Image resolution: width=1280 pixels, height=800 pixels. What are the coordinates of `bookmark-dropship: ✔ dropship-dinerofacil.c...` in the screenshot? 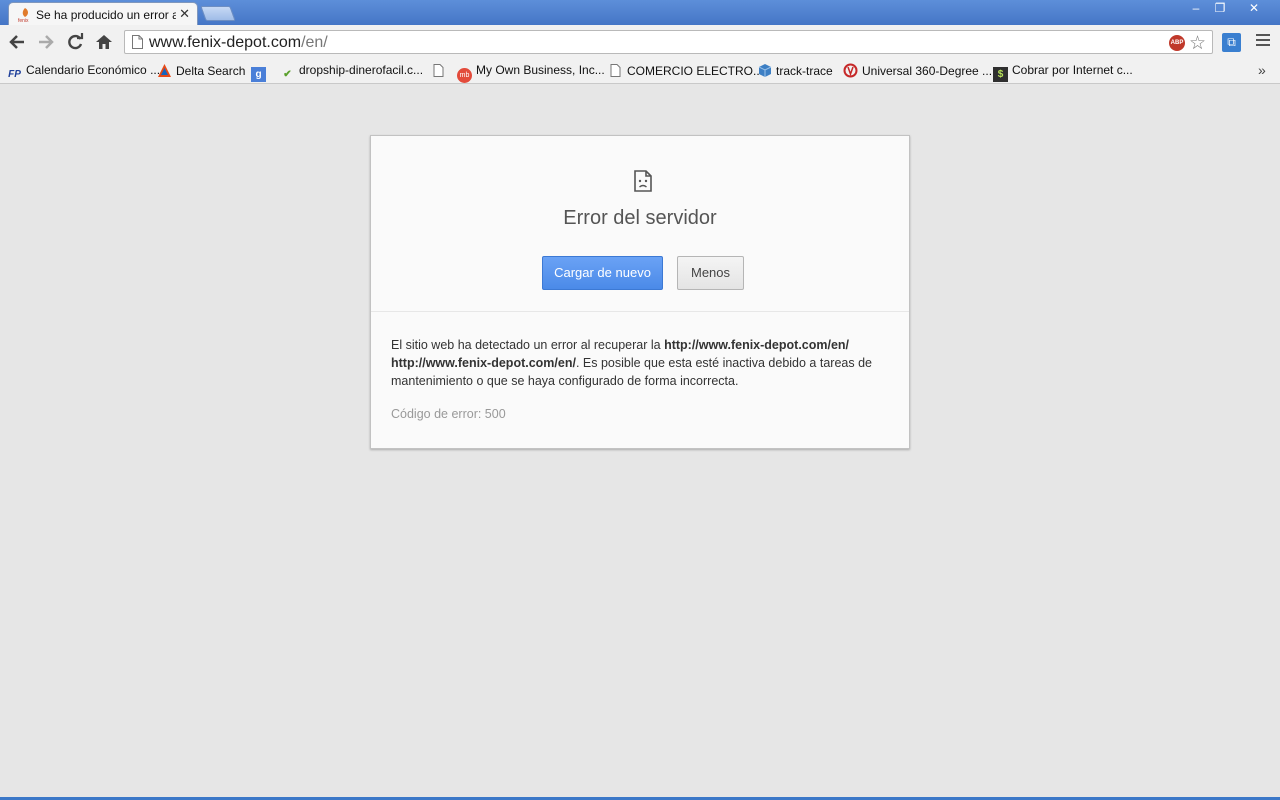 It's located at (351, 72).